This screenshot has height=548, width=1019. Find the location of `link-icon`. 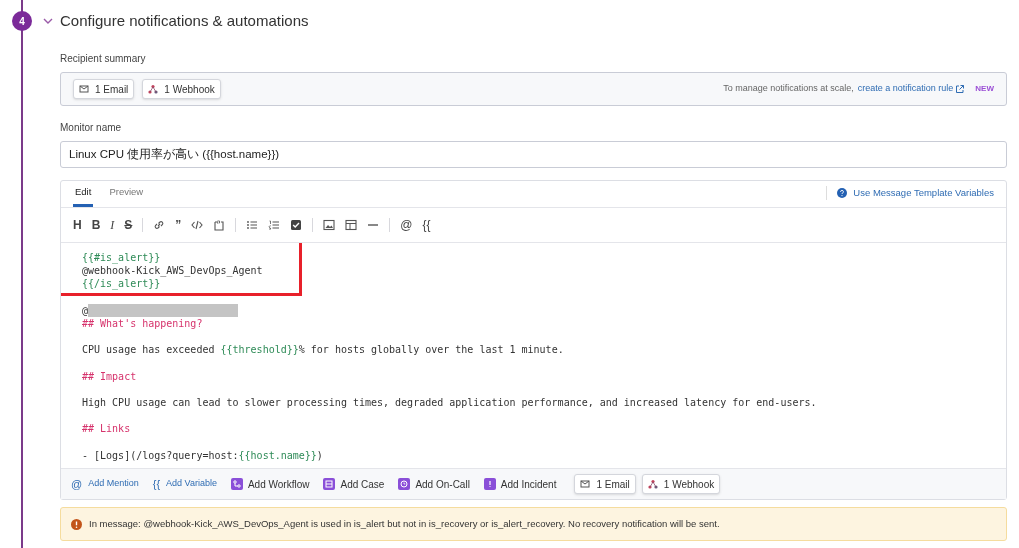

link-icon is located at coordinates (159, 225).